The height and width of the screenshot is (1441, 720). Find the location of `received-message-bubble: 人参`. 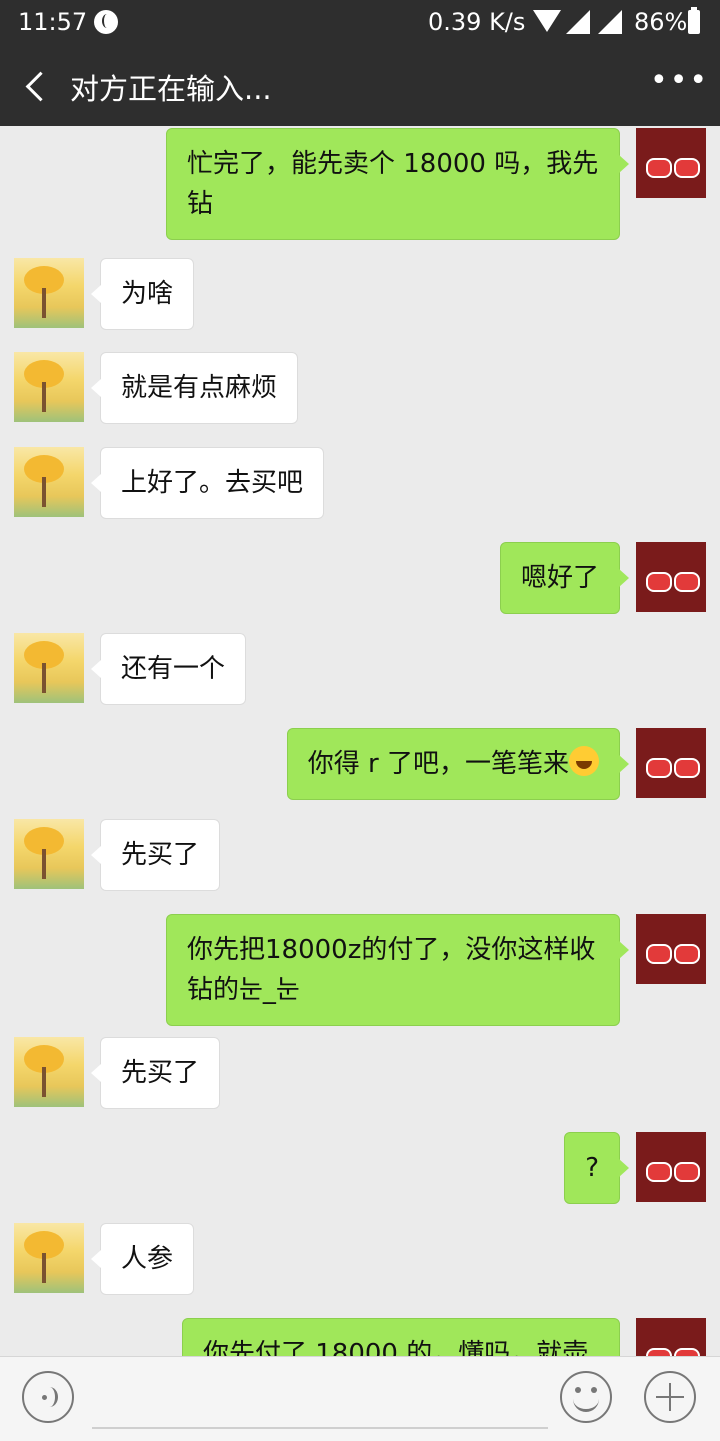

received-message-bubble: 人参 is located at coordinates (142, 1259).